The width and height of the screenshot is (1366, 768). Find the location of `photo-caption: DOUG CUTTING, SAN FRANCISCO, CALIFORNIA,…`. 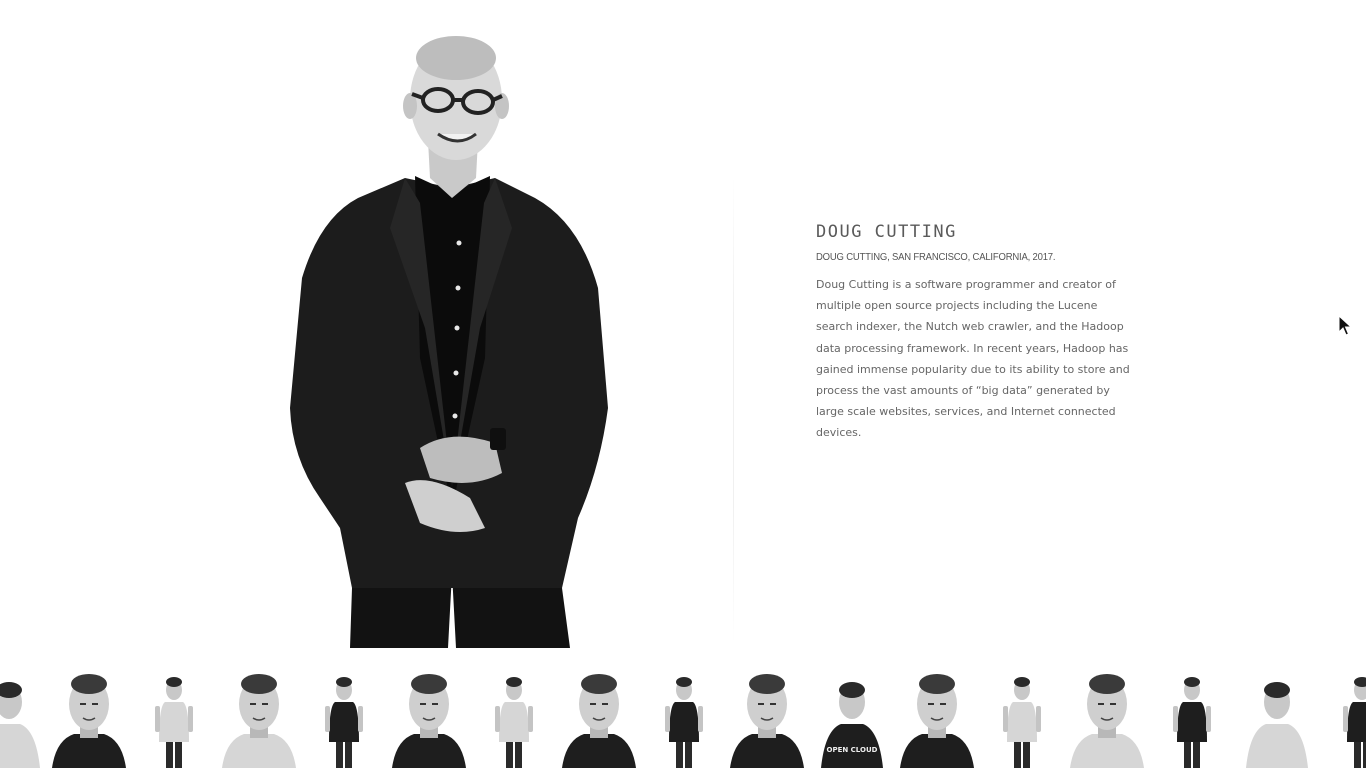

photo-caption: DOUG CUTTING, SAN FRANCISCO, CALIFORNIA,… is located at coordinates (936, 257).